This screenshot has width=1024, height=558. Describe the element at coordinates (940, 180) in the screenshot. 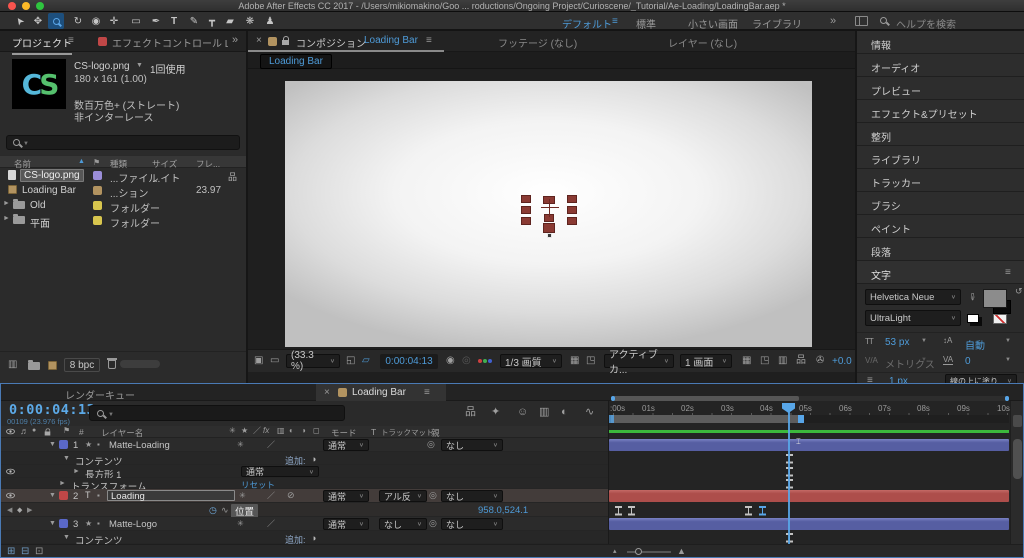

I see `panel-tab-tracker: トラッカー` at that location.